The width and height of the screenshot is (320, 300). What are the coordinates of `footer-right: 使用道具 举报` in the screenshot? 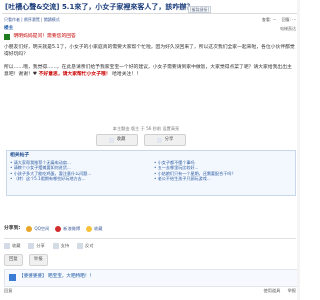 It's located at (277, 291).